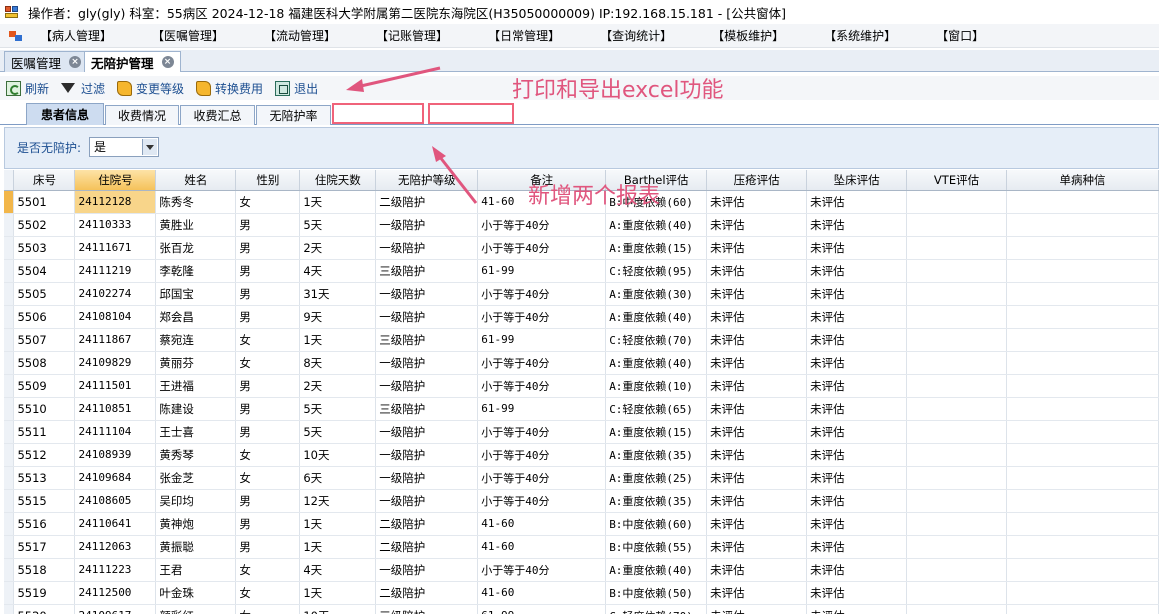 The height and width of the screenshot is (614, 1159). Describe the element at coordinates (44, 317) in the screenshot. I see `bed-no-cell: 5506` at that location.